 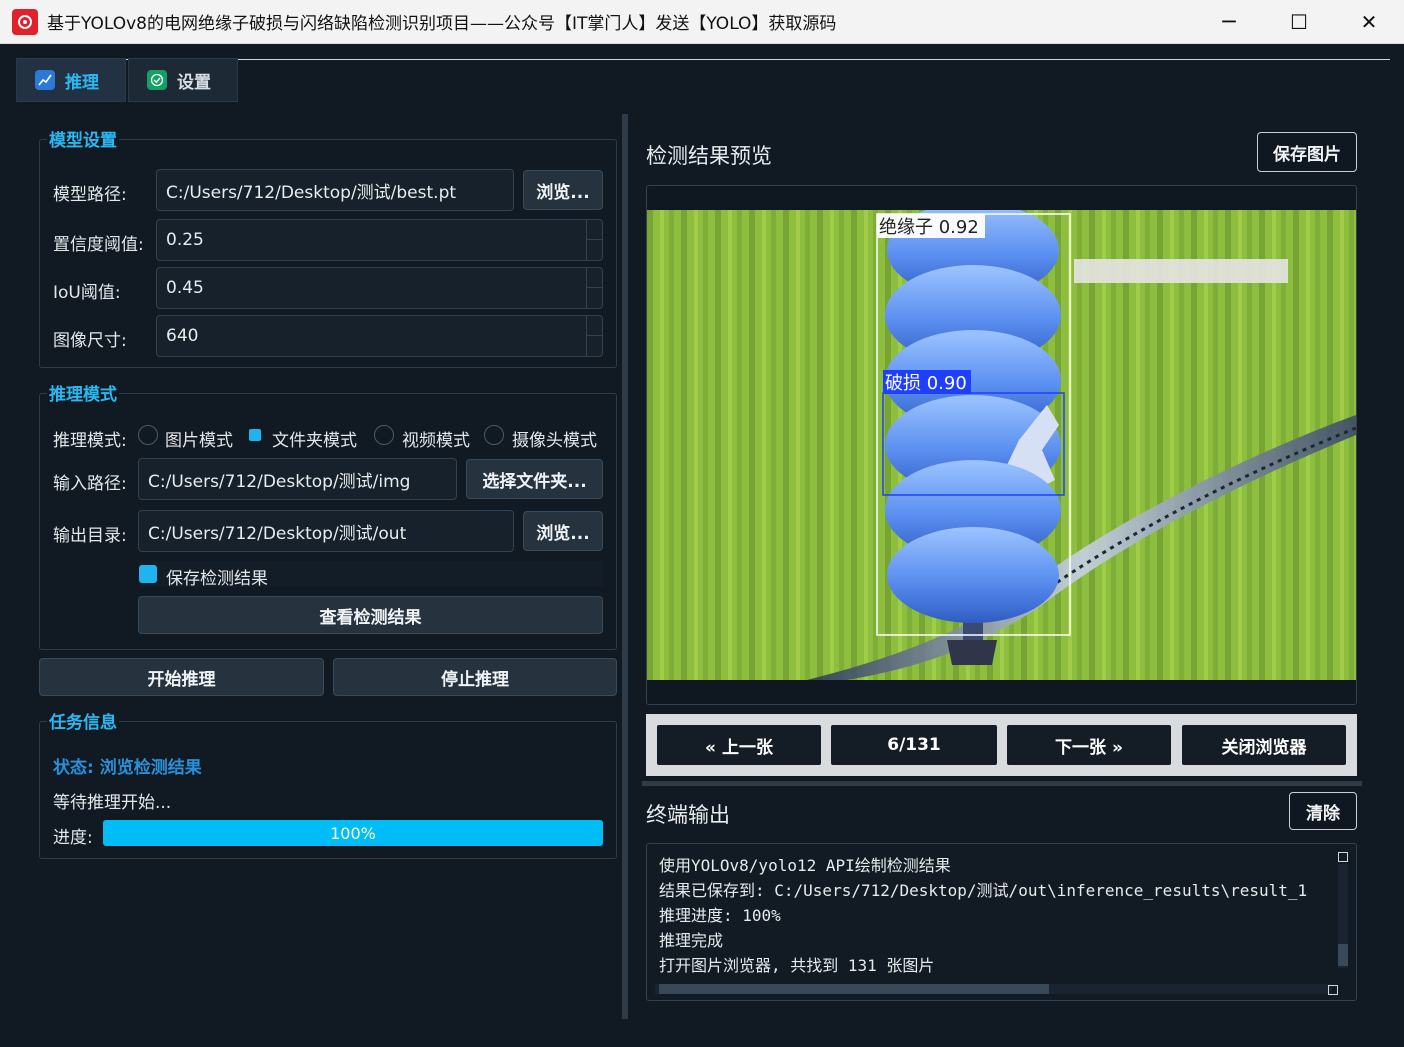 What do you see at coordinates (379, 240) in the screenshot?
I see `conf-threshold-spinbox: 0.25` at bounding box center [379, 240].